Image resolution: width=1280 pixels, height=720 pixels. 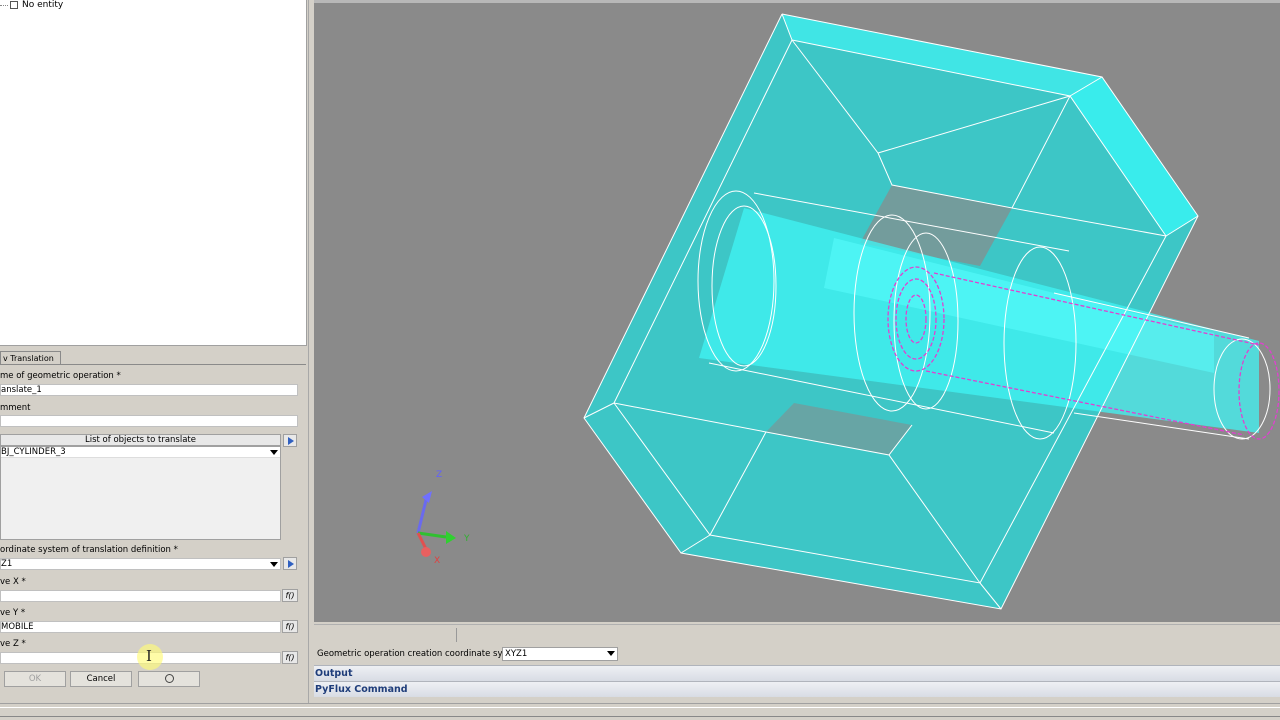 What do you see at coordinates (13, 613) in the screenshot?
I see `y-label: ve Y *` at bounding box center [13, 613].